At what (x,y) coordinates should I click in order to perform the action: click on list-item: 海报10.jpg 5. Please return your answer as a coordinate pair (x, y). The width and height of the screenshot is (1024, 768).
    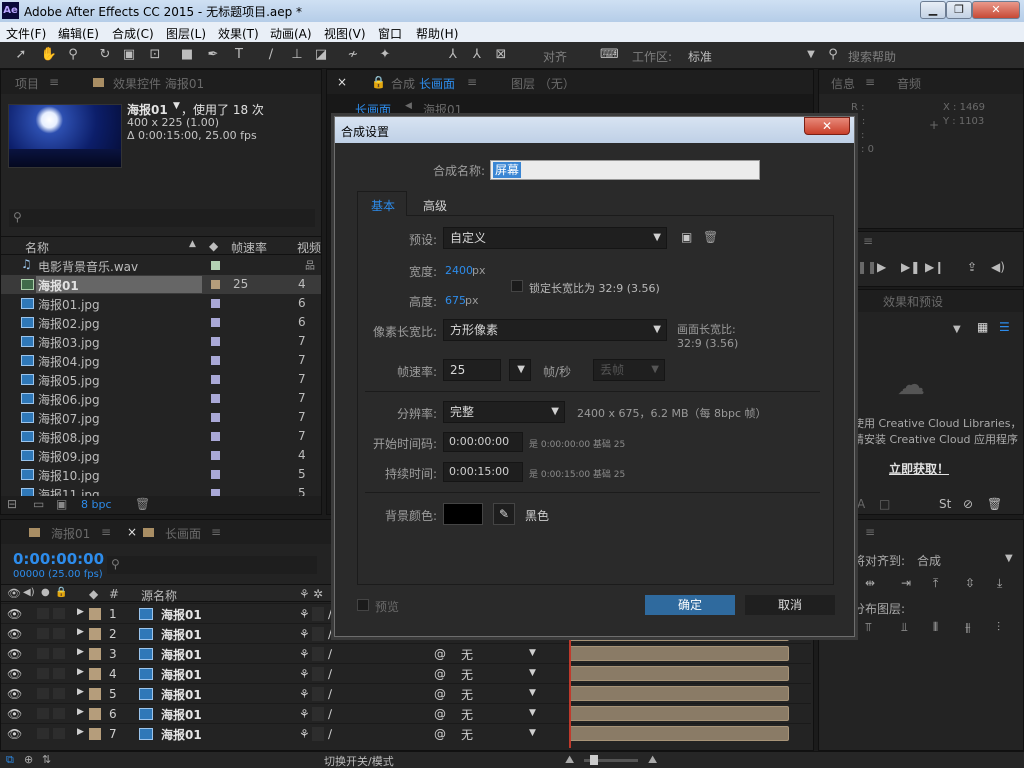
    Looking at the image, I should click on (161, 474).